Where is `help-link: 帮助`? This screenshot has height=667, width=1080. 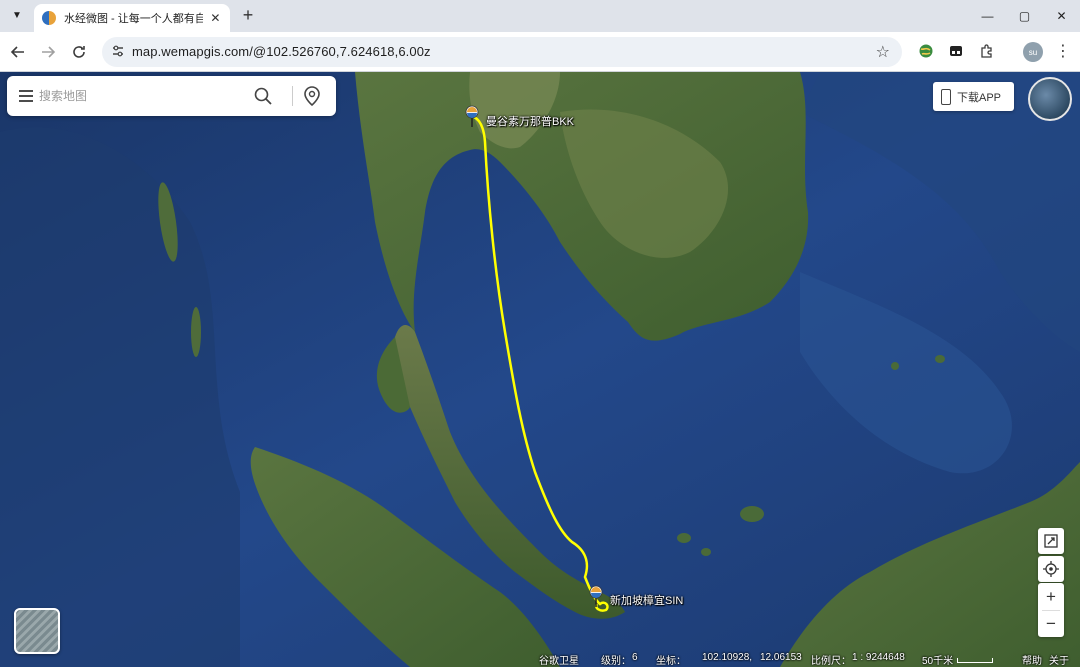 help-link: 帮助 is located at coordinates (1032, 659).